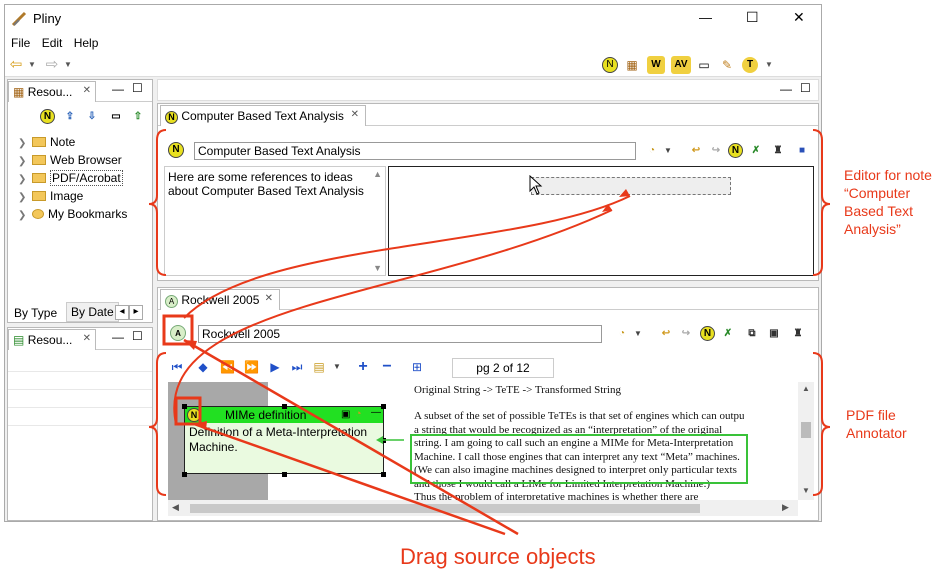  I want to click on annotation-line: Editor for note, so click(888, 175).